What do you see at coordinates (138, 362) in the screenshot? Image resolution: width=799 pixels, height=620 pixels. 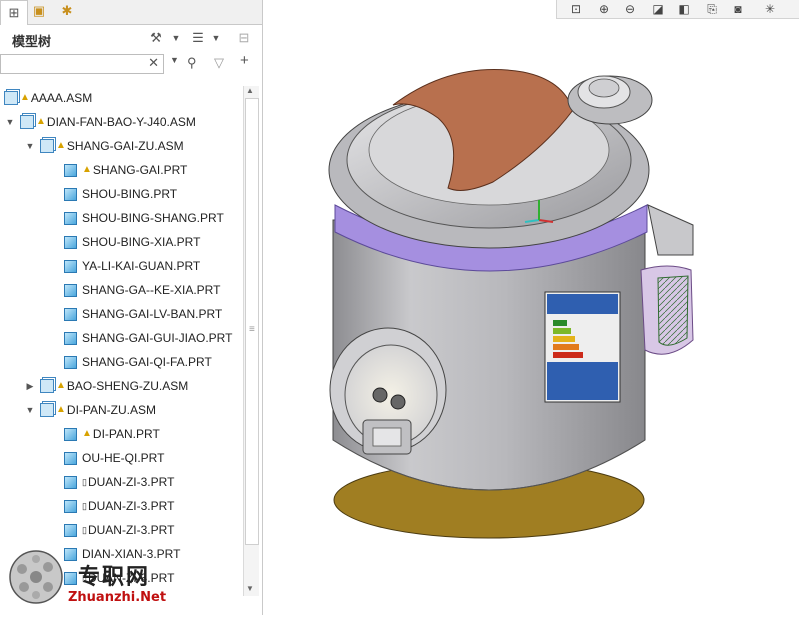 I see `tree-item: SHANG-GAI-QI-FA.PRT` at bounding box center [138, 362].